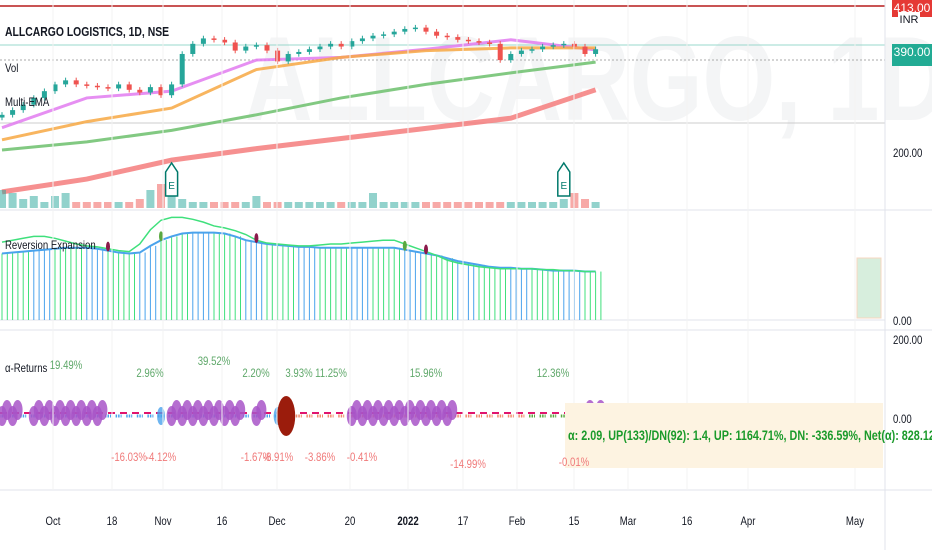 Image resolution: width=932 pixels, height=550 pixels. I want to click on reversion-scale-box, so click(869, 288).